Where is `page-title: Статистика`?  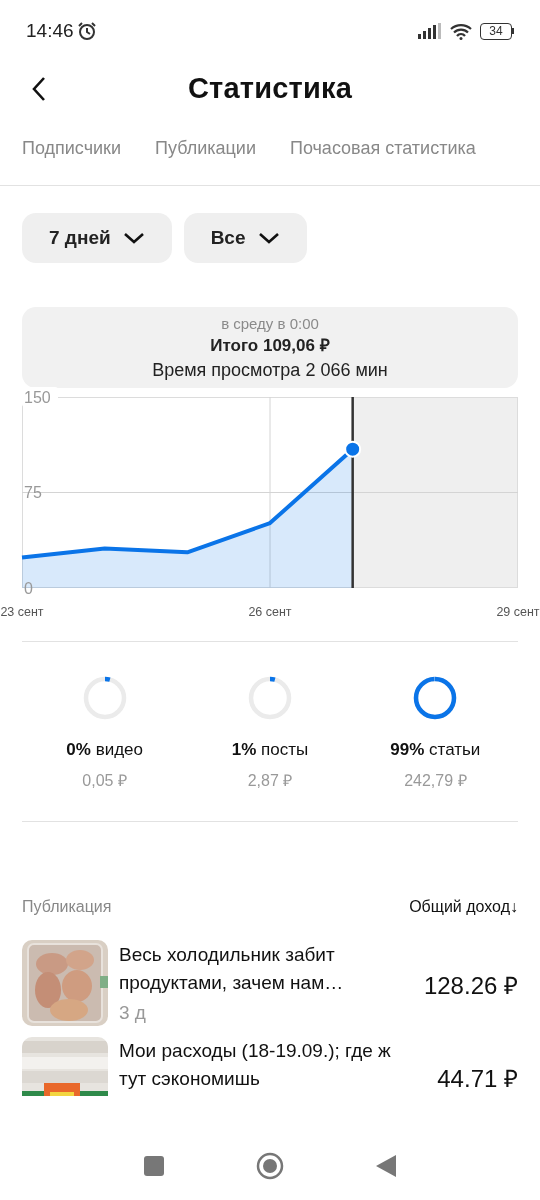 page-title: Статистика is located at coordinates (270, 89).